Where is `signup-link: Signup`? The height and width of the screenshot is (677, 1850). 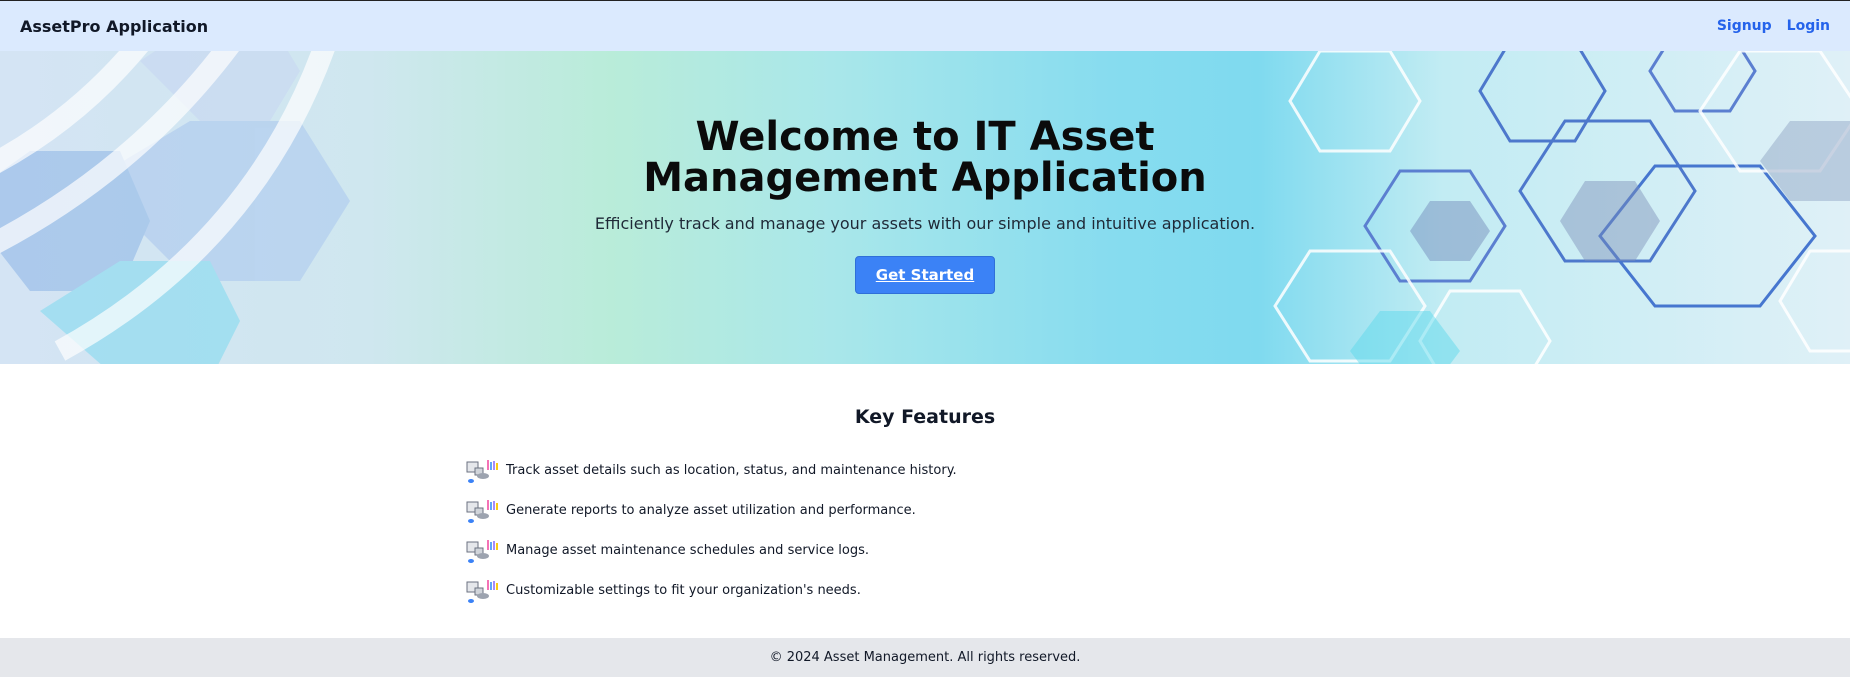
signup-link: Signup is located at coordinates (1744, 26).